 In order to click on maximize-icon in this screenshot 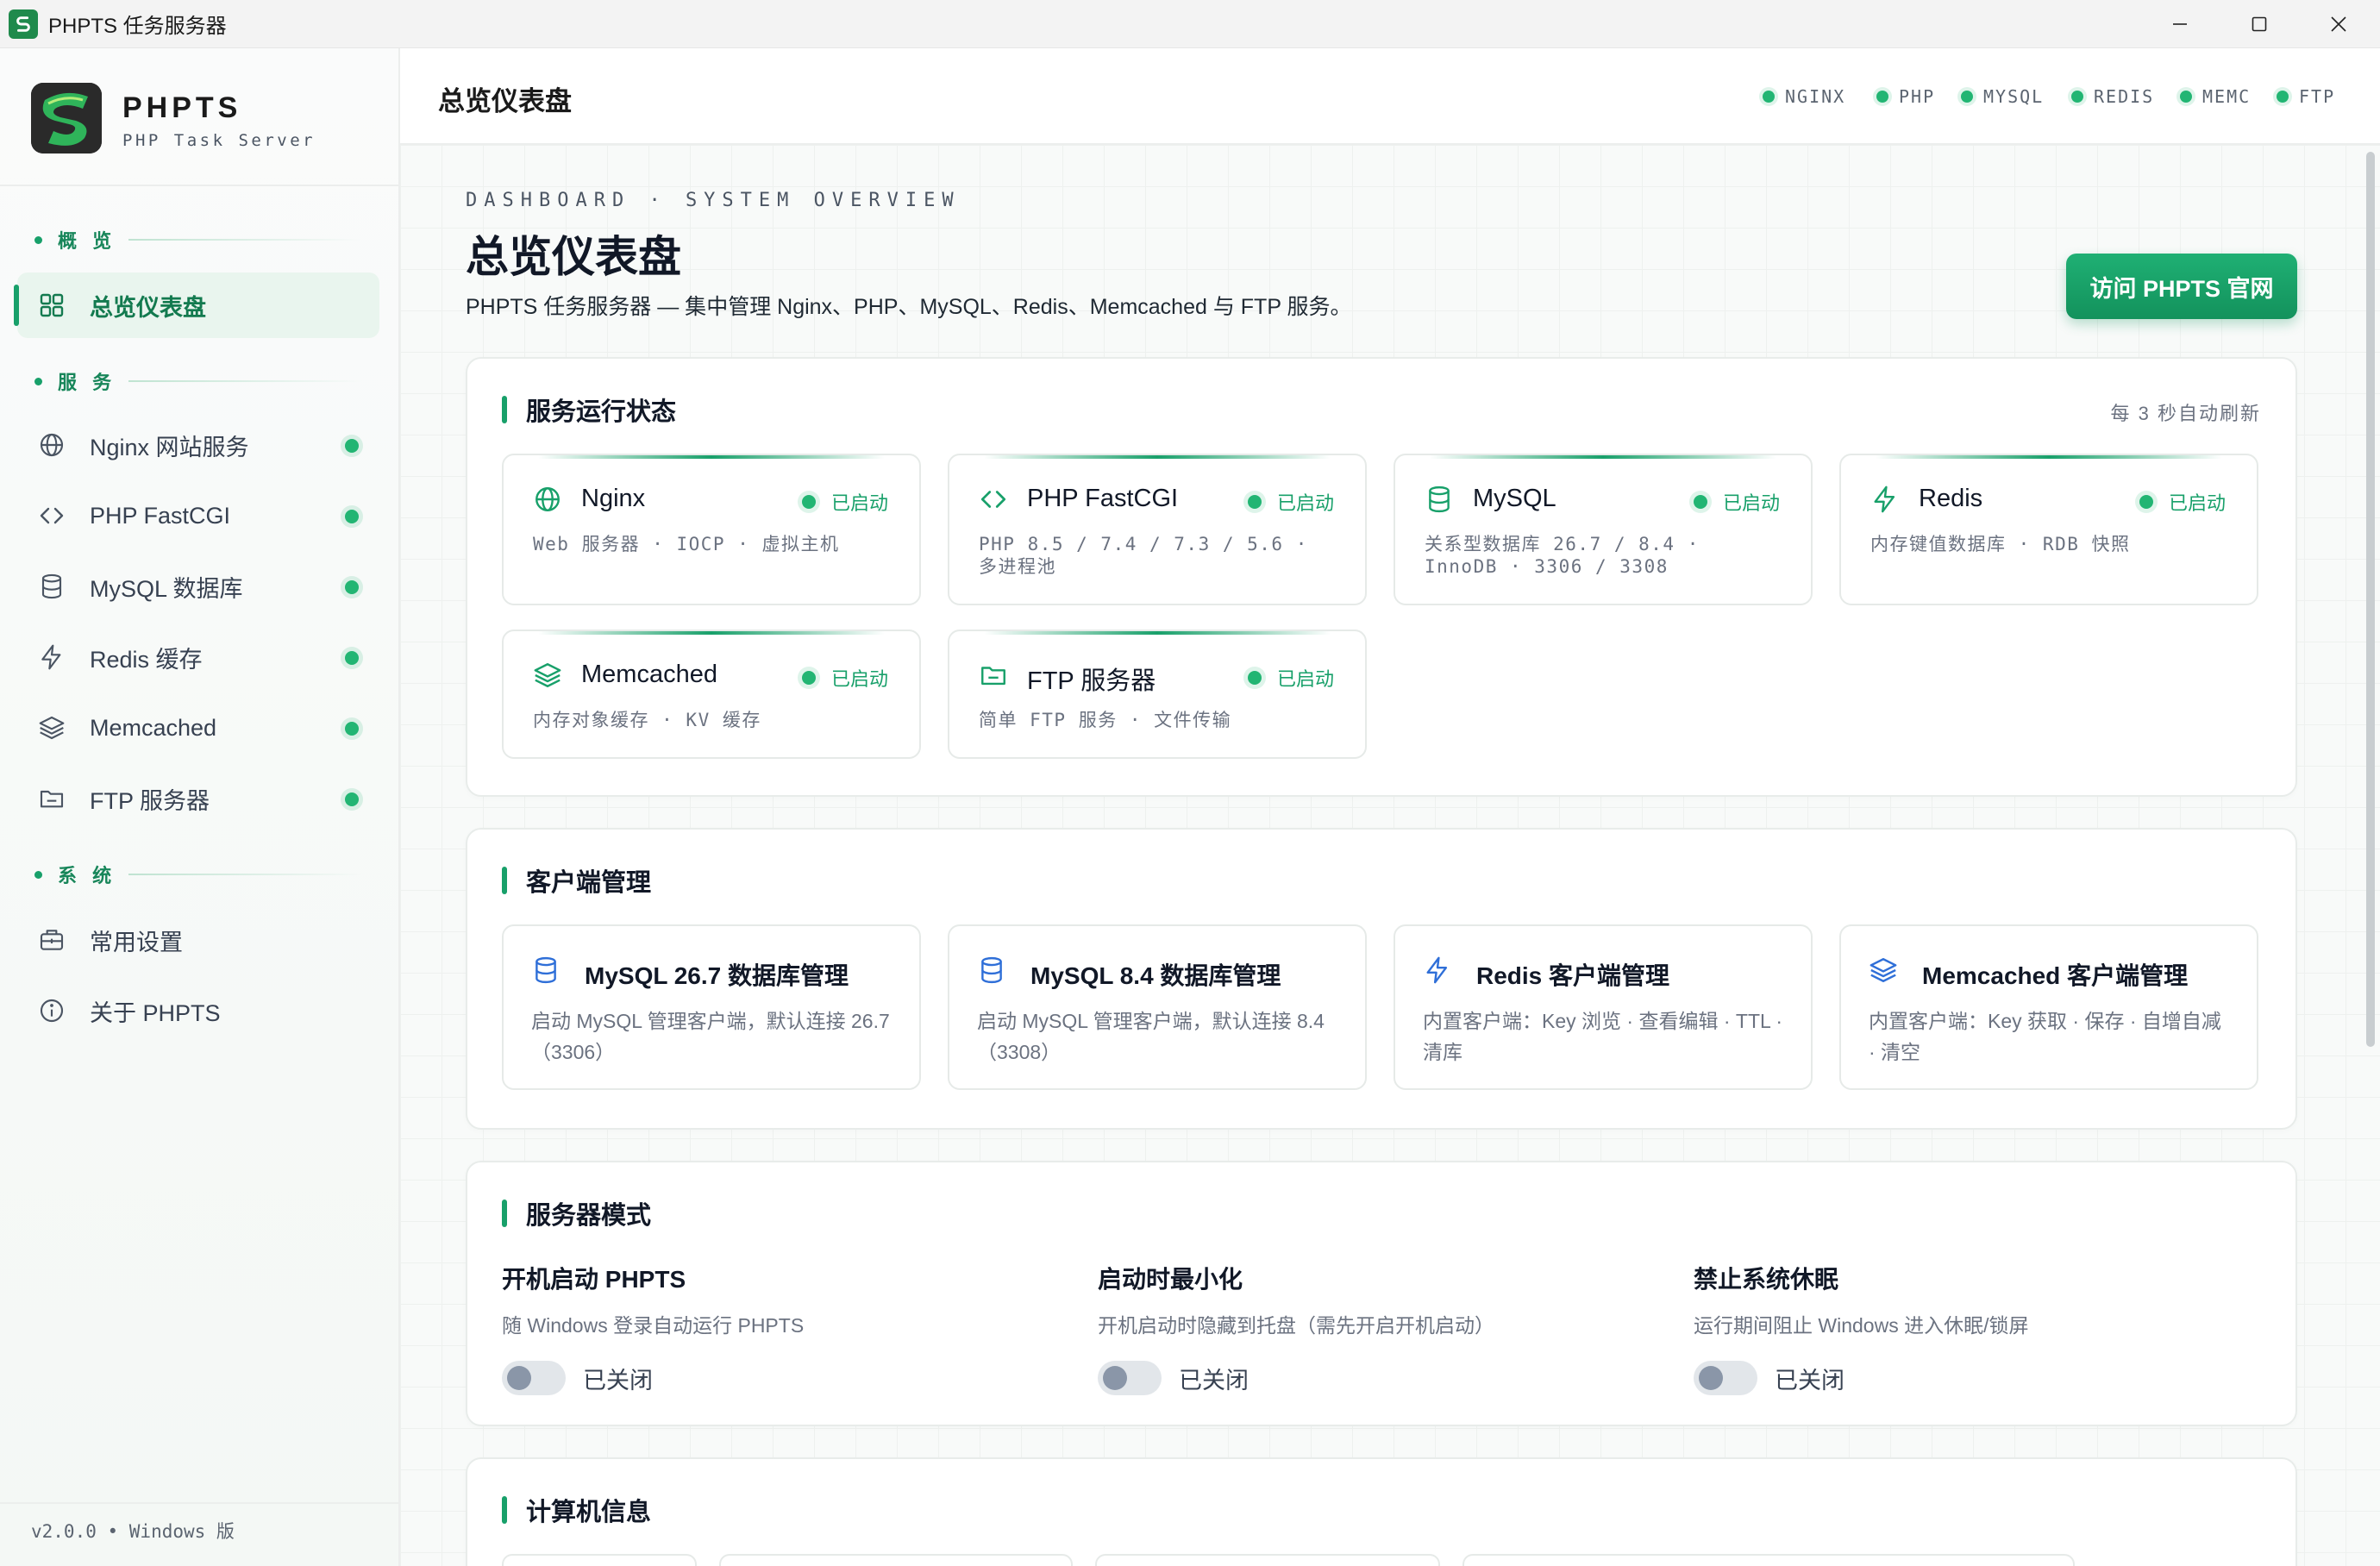, I will do `click(2259, 24)`.